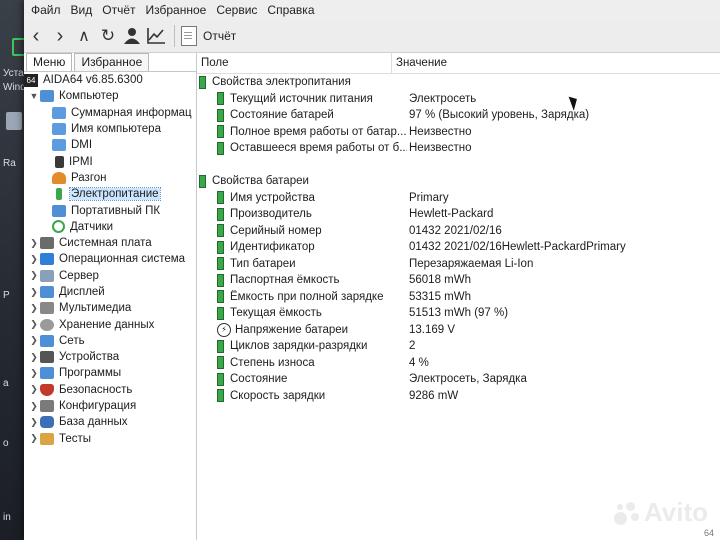  Describe the element at coordinates (458, 313) in the screenshot. I see `table-row: Текущая ёмкость 51513 mWh (97 %)` at that location.